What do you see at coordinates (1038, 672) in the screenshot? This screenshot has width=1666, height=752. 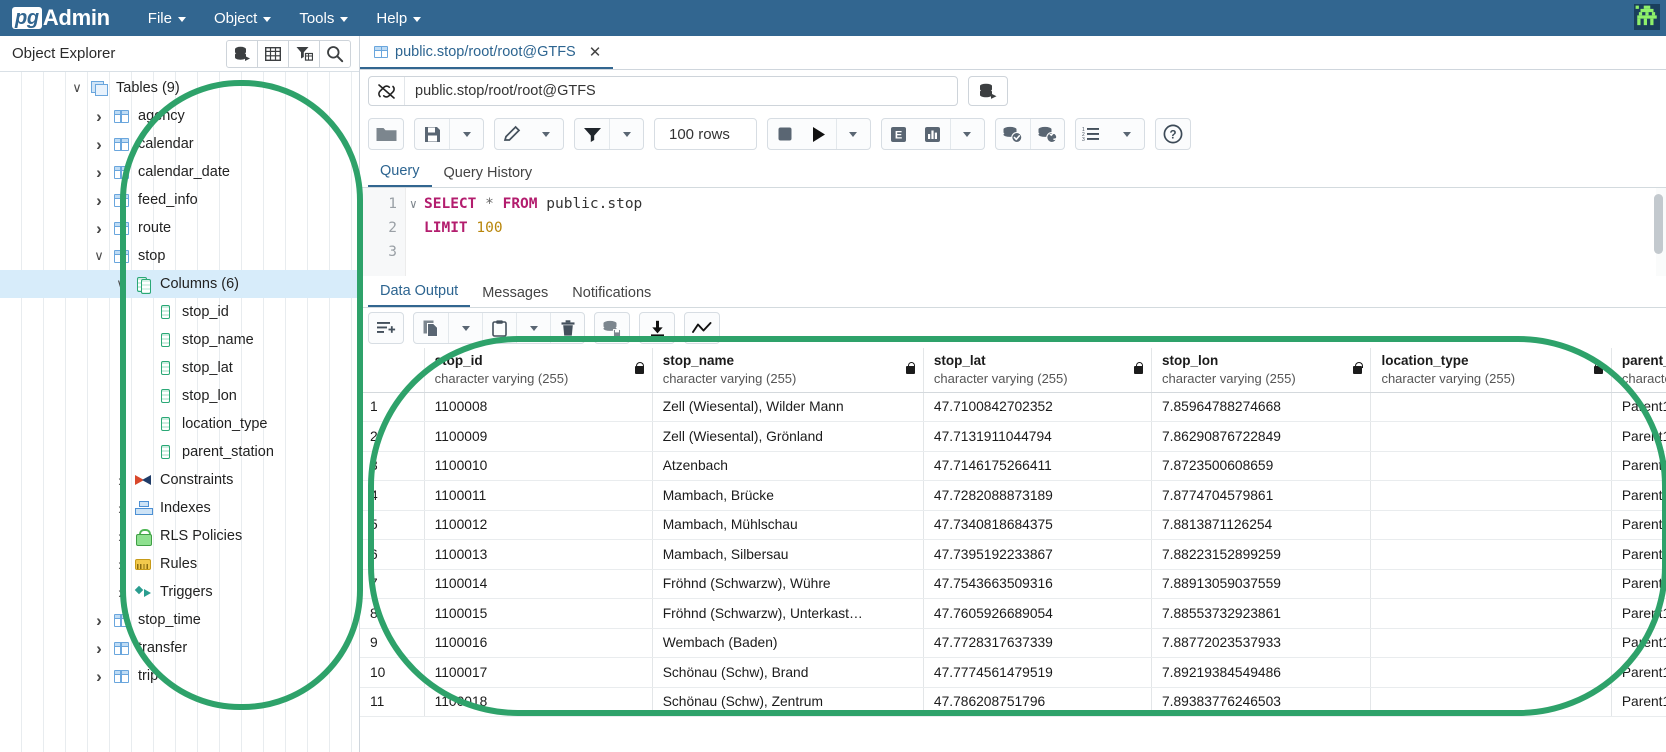 I see `cell-stop_lat: 47.7774561479519` at bounding box center [1038, 672].